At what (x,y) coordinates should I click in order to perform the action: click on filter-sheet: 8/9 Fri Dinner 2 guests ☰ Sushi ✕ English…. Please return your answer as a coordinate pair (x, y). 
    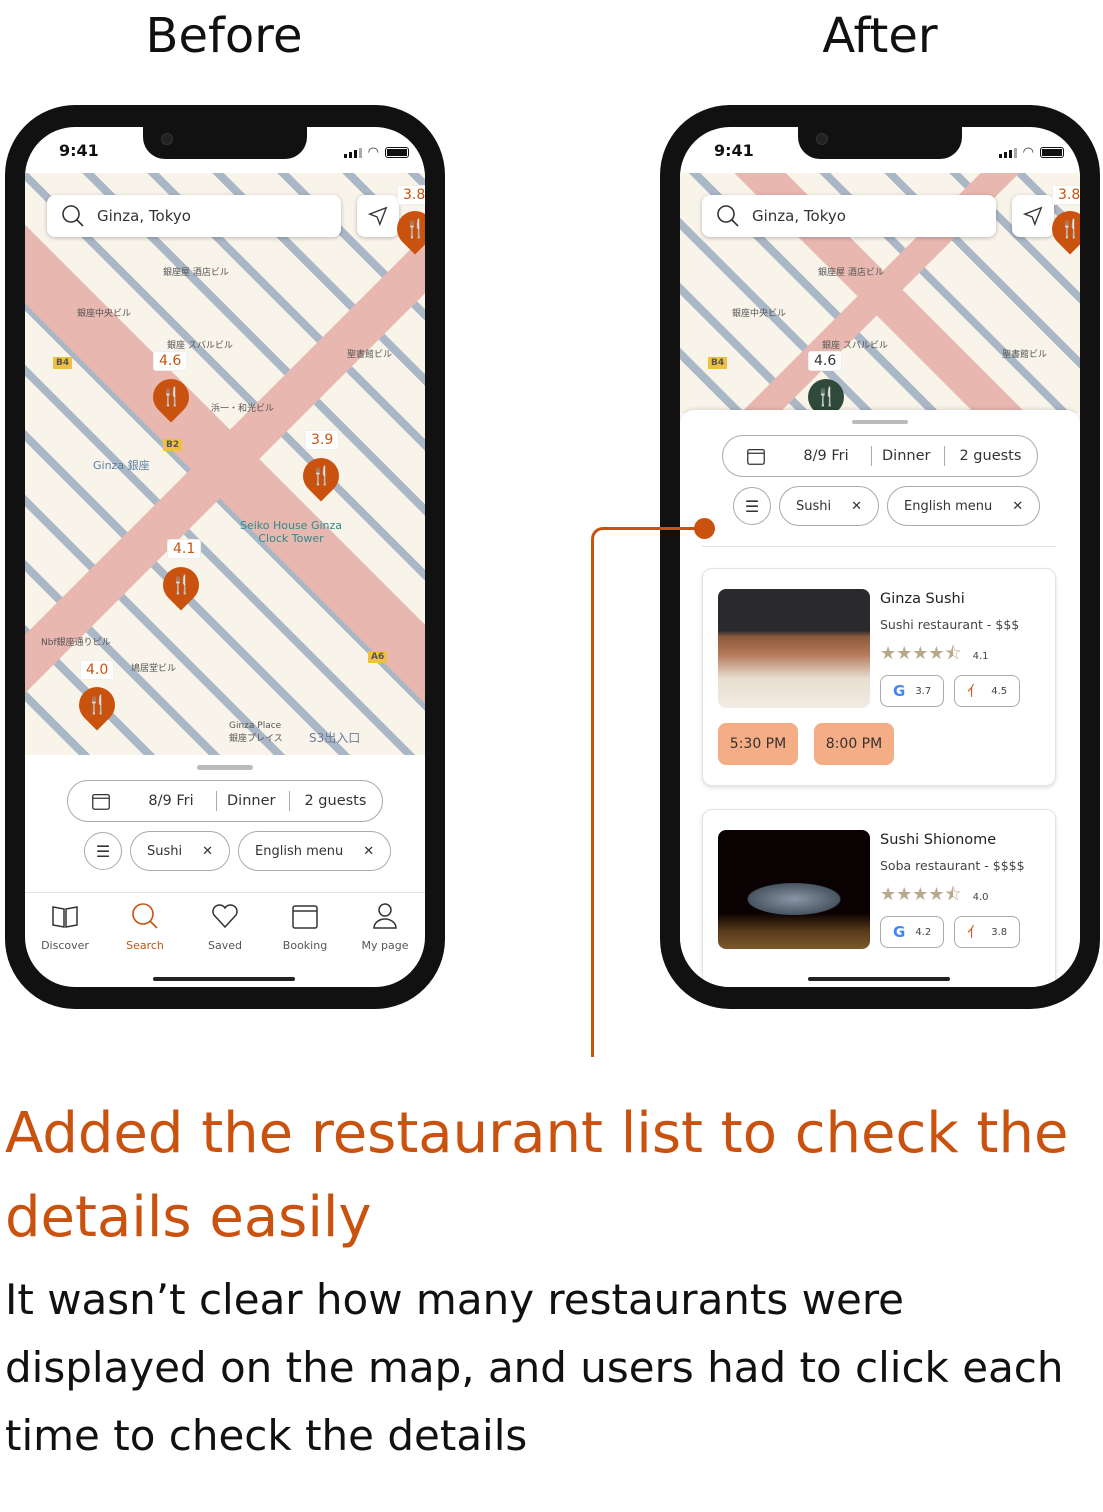
    Looking at the image, I should click on (225, 825).